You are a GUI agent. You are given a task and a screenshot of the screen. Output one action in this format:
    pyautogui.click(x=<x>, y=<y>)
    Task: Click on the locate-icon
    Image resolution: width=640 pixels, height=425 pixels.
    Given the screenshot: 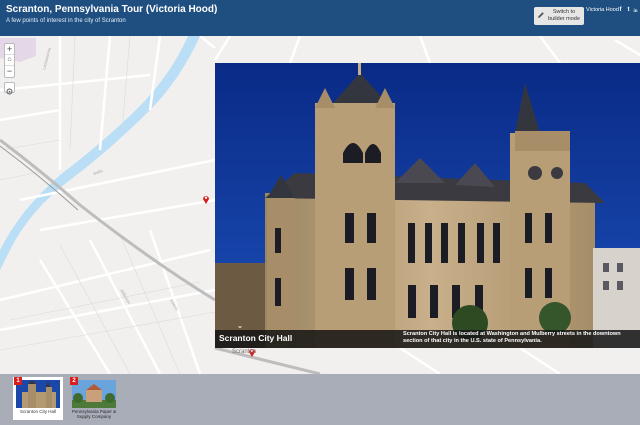 What is the action you would take?
    pyautogui.click(x=9, y=91)
    